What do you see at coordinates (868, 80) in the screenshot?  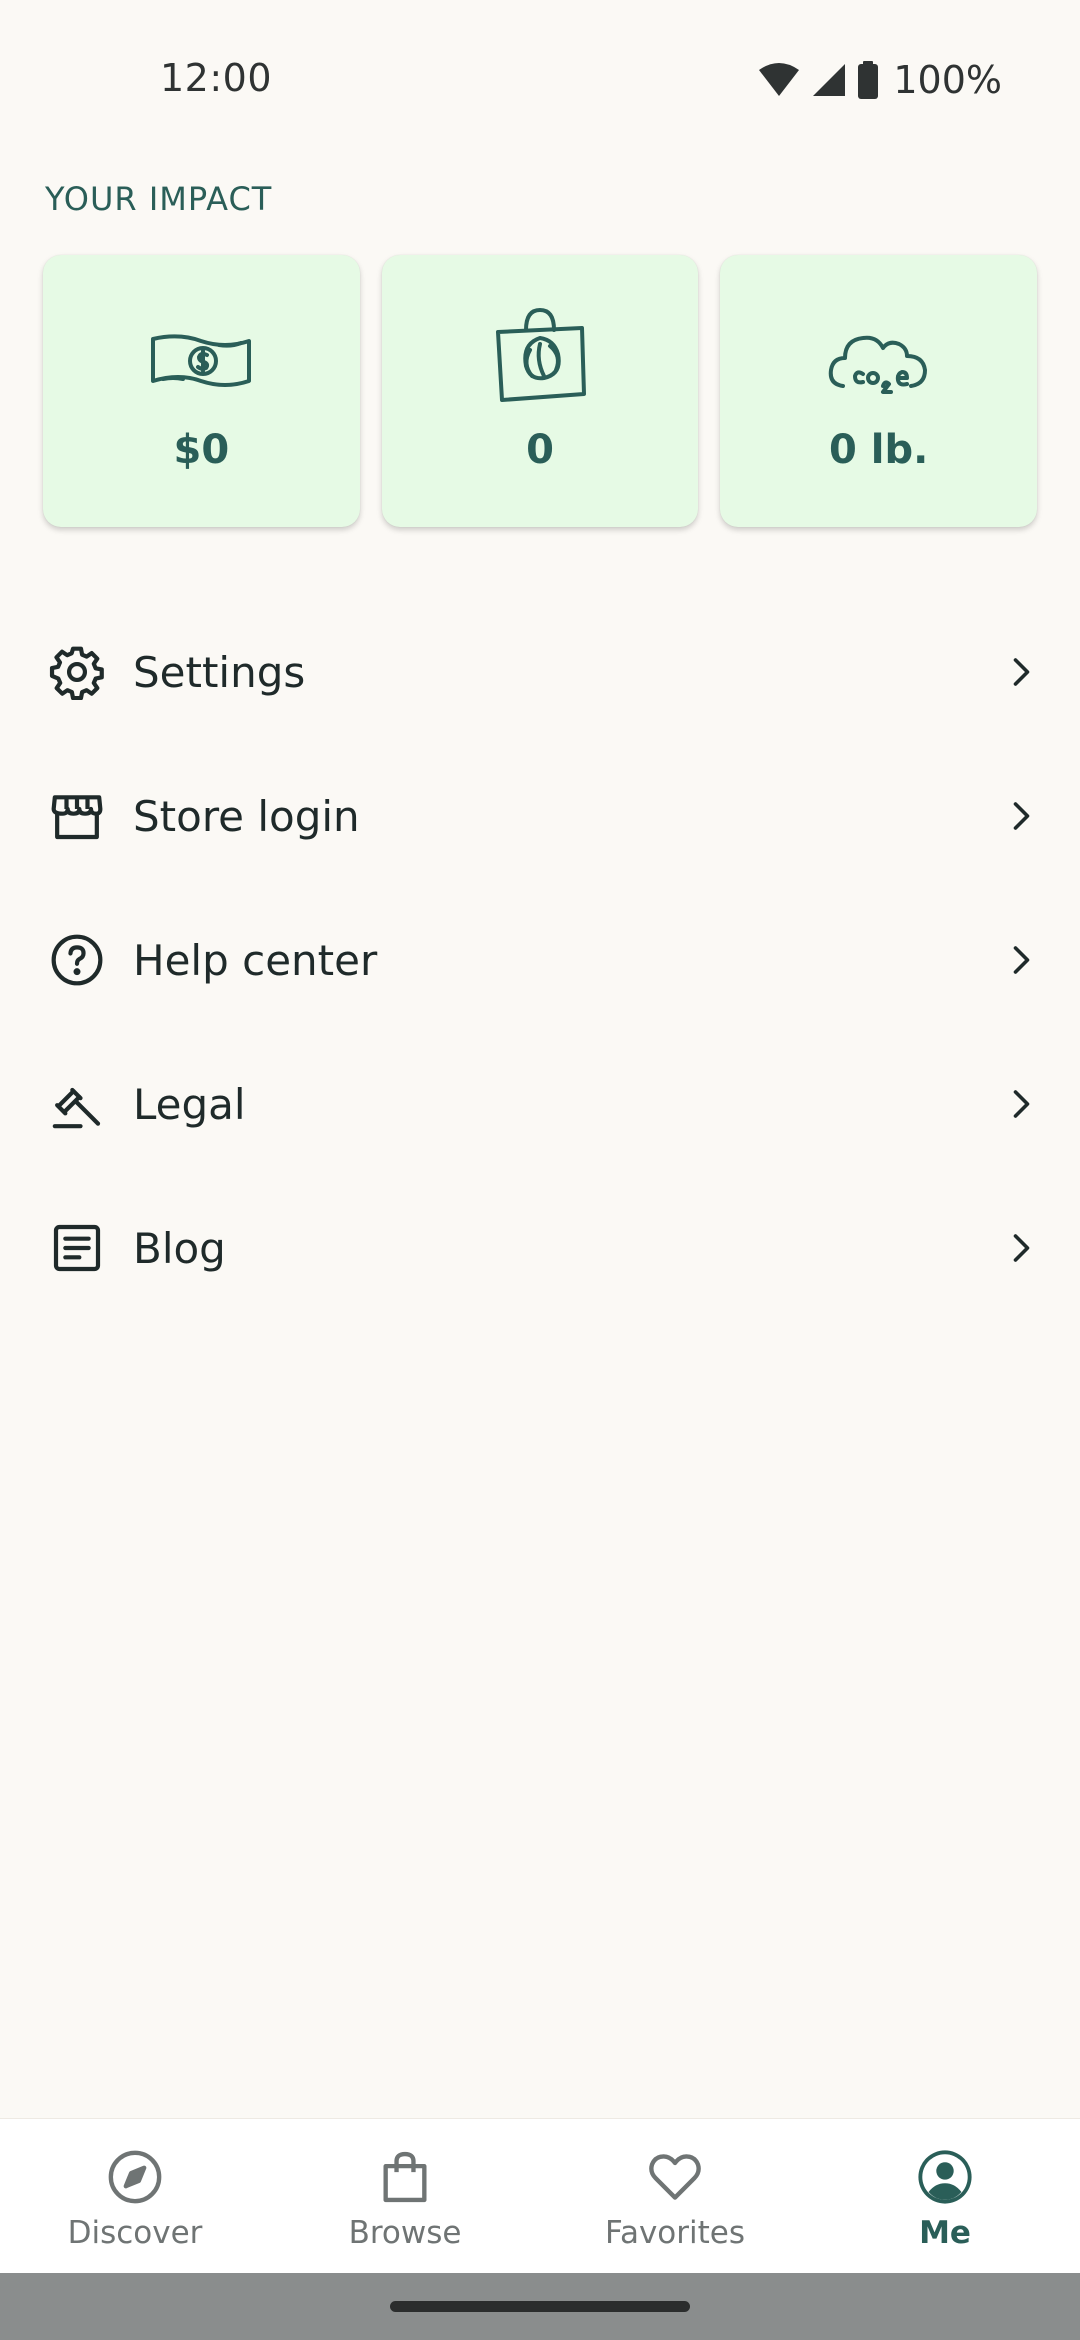 I see `battery-icon` at bounding box center [868, 80].